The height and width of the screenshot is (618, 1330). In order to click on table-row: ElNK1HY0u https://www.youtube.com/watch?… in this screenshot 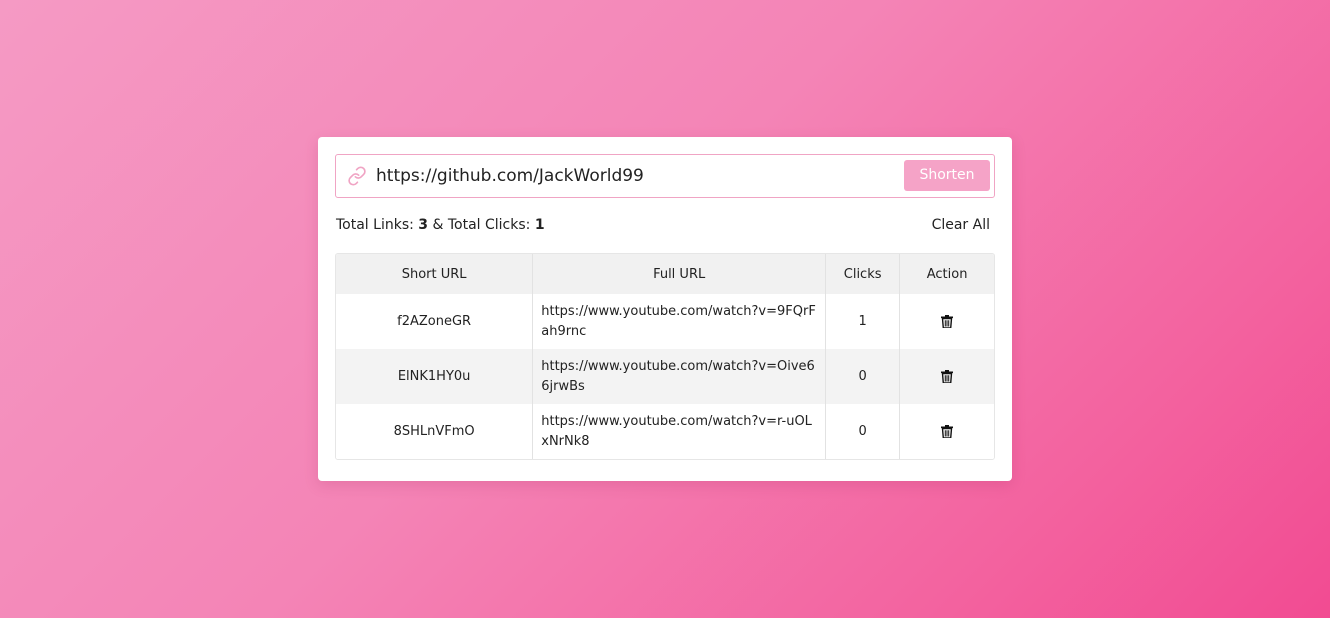, I will do `click(665, 376)`.